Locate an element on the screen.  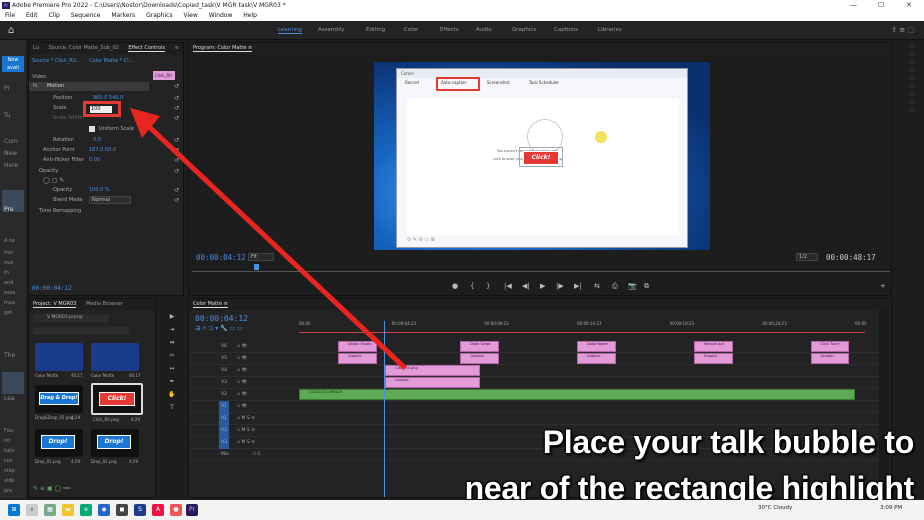
effect-controls-timecode: 00:00:04:12 is located at coordinates (52, 288).